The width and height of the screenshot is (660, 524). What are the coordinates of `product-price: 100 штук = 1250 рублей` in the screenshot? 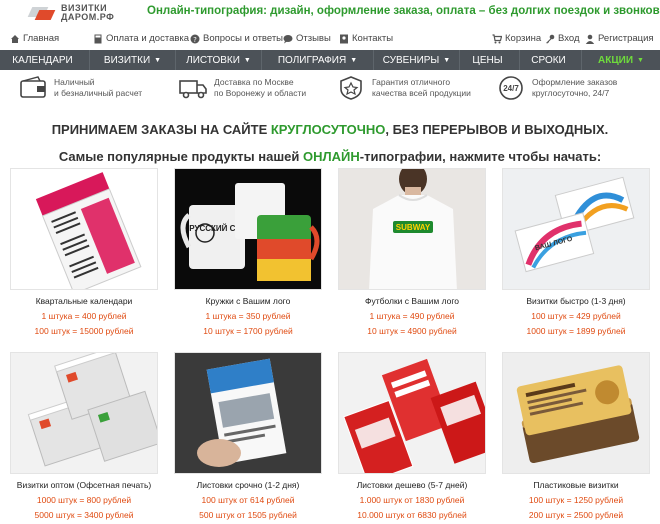 It's located at (576, 500).